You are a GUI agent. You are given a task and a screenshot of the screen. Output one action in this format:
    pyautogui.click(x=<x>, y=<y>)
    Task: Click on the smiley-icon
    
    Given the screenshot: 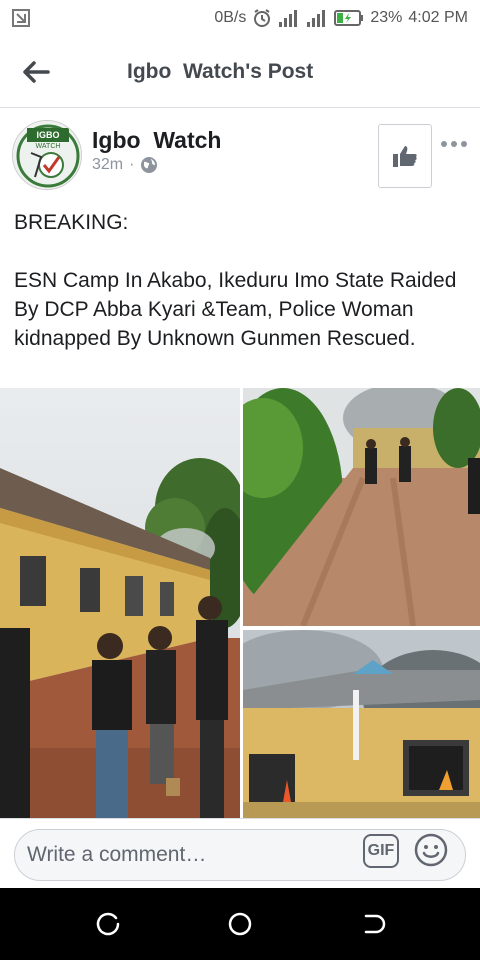 What is the action you would take?
    pyautogui.click(x=431, y=850)
    